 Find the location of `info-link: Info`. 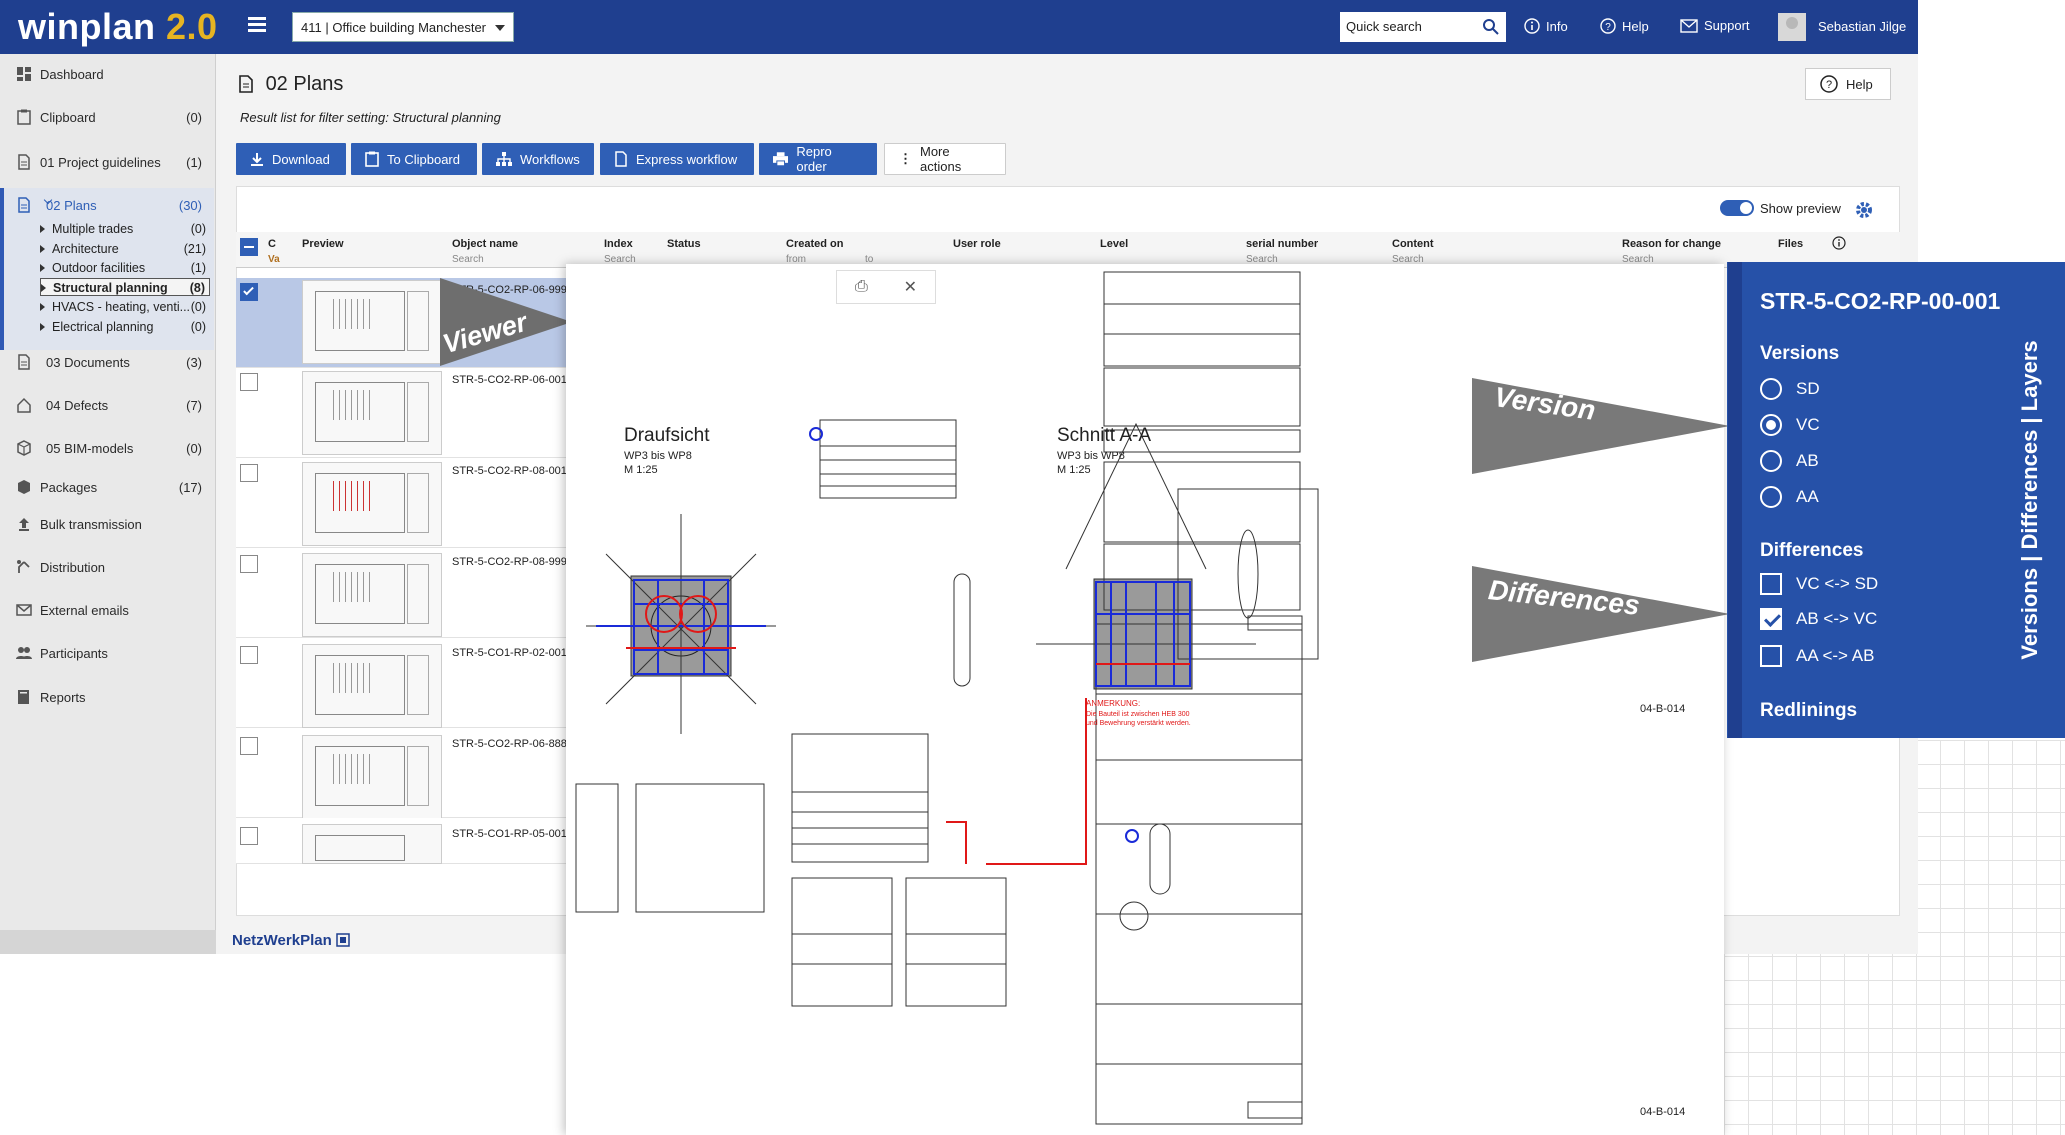

info-link: Info is located at coordinates (1546, 26).